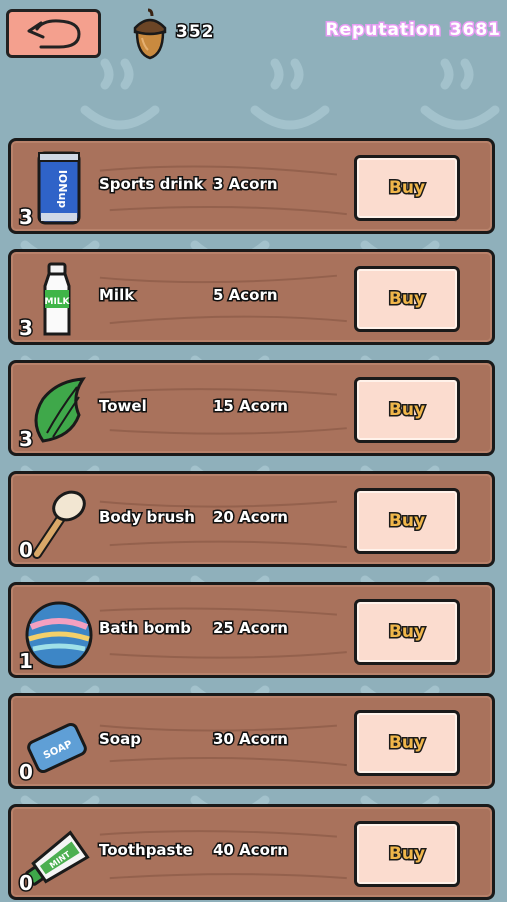 This screenshot has width=507, height=902. I want to click on acorn-icon, so click(150, 34).